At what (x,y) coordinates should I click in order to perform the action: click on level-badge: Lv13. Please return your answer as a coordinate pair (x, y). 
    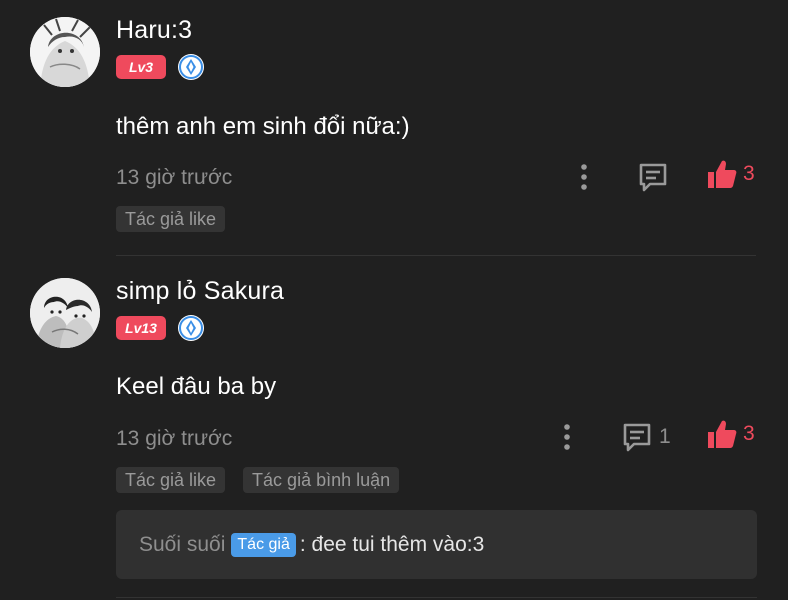
    Looking at the image, I should click on (141, 328).